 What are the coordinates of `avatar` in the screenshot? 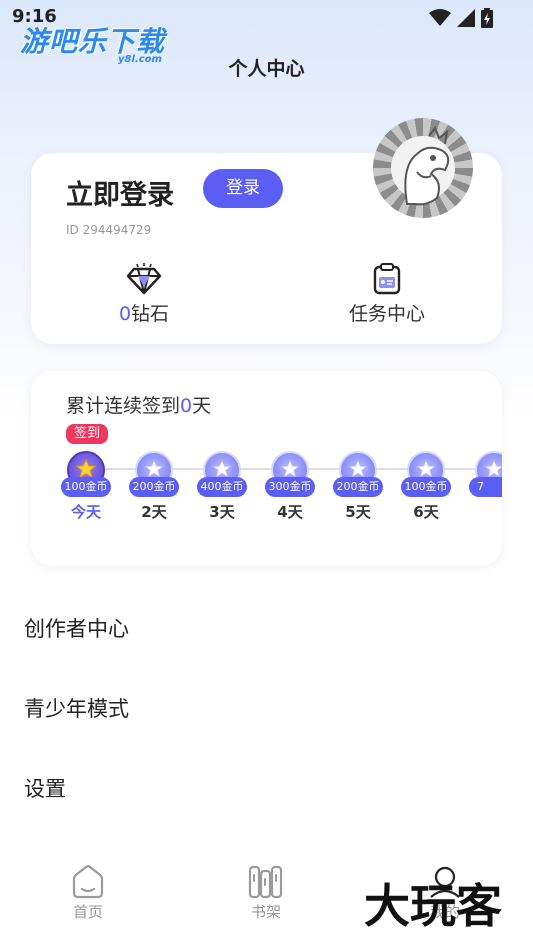 It's located at (423, 168).